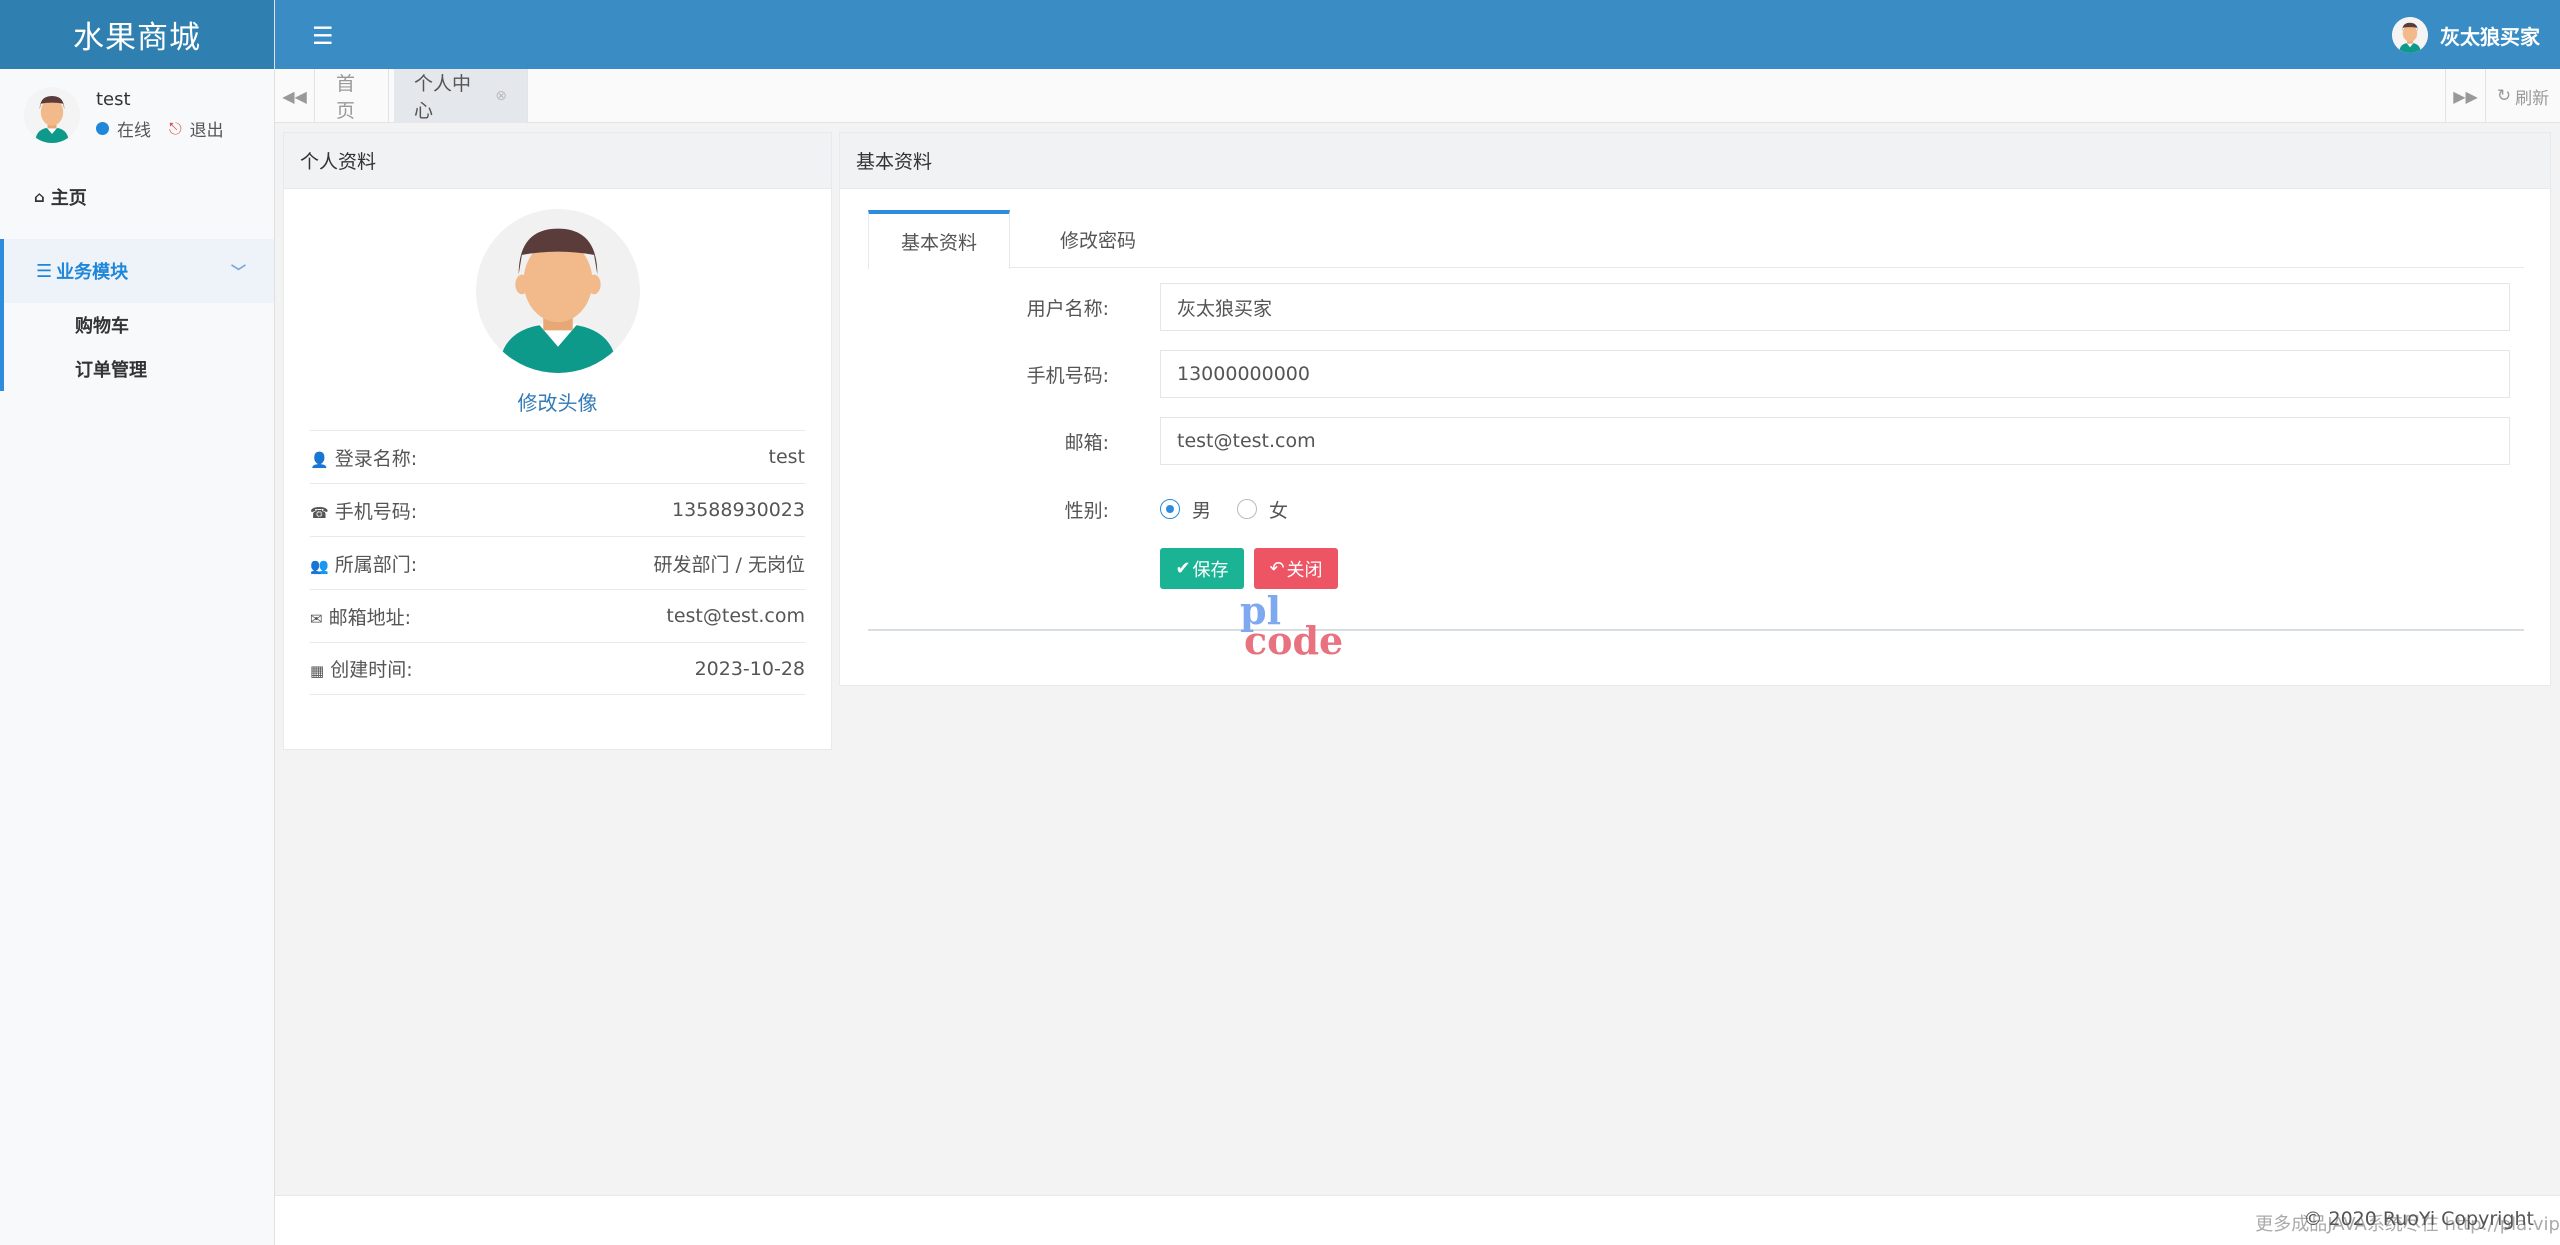  Describe the element at coordinates (2418, 1219) in the screenshot. I see `copyright-text: © 2020 RuoYi Copyright` at that location.